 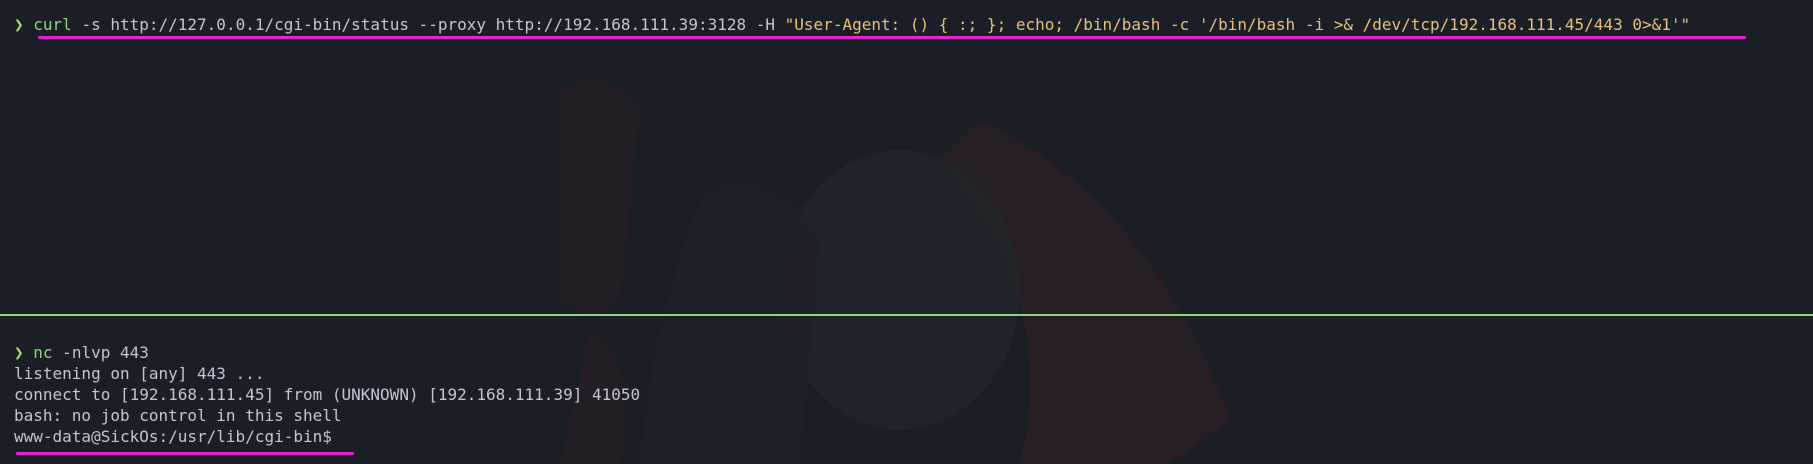 I want to click on shell-prompt: www-data@SickOs:/usr/lib/cgi-bin$, so click(x=173, y=436).